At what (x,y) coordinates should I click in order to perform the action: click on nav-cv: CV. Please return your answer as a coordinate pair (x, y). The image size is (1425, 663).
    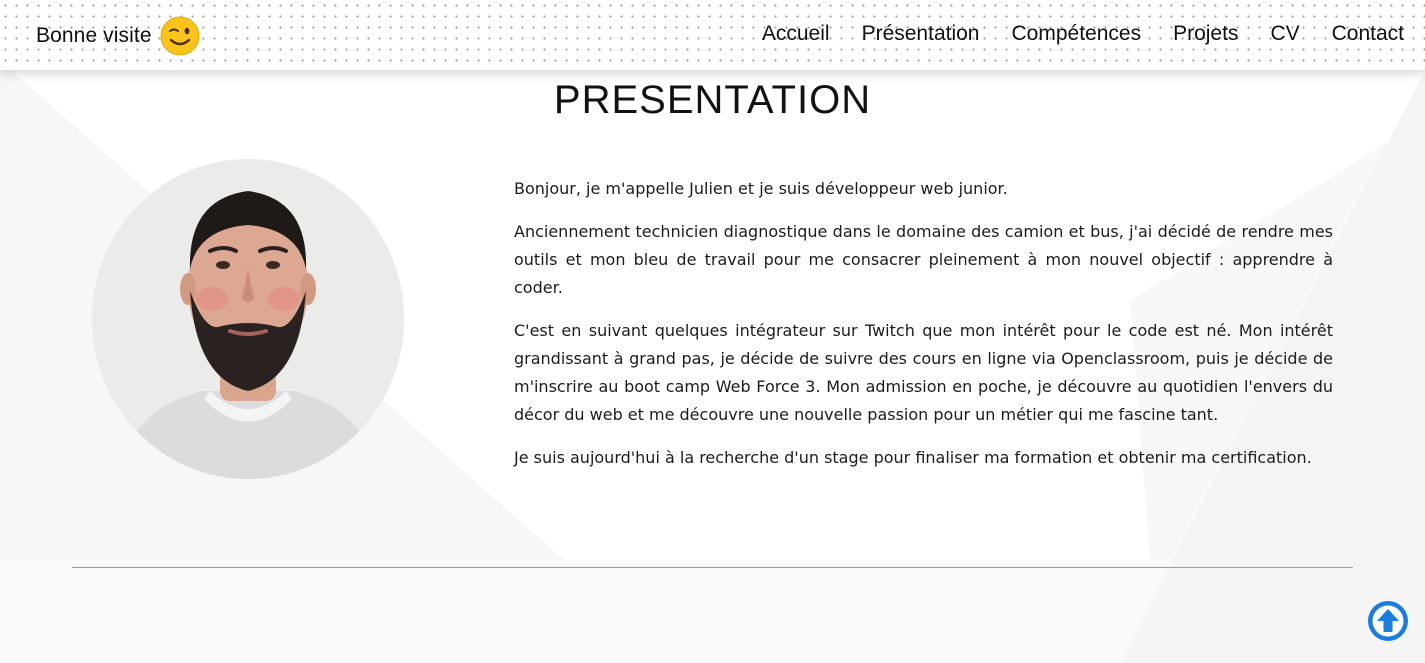
    Looking at the image, I should click on (1284, 34).